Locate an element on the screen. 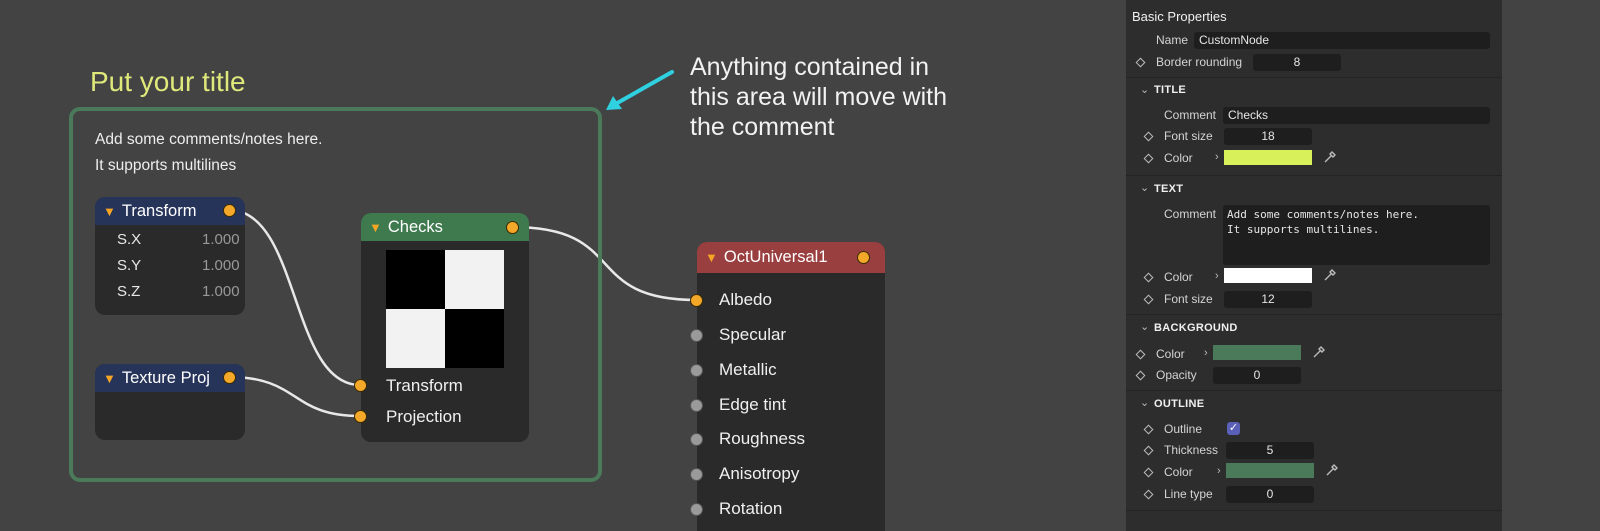 This screenshot has height=531, width=1600. node-checks-header: ▼ Checks is located at coordinates (445, 227).